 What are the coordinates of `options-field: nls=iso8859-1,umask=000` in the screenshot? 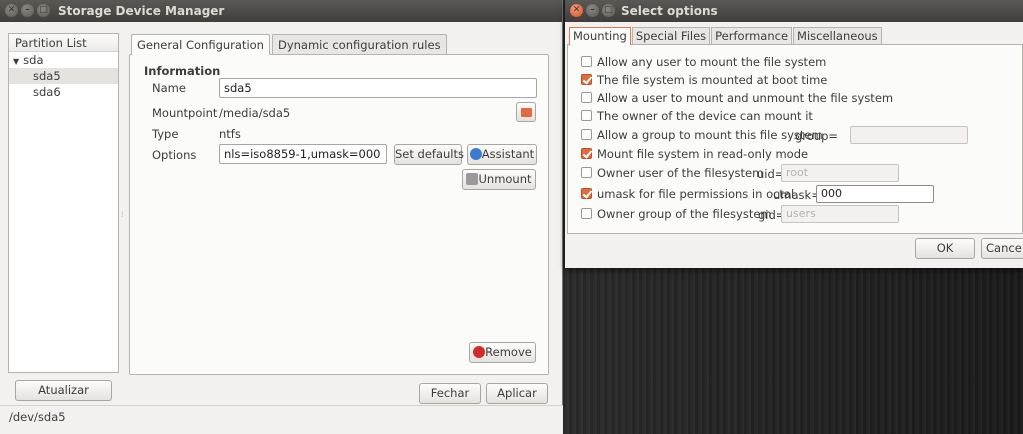 It's located at (303, 154).